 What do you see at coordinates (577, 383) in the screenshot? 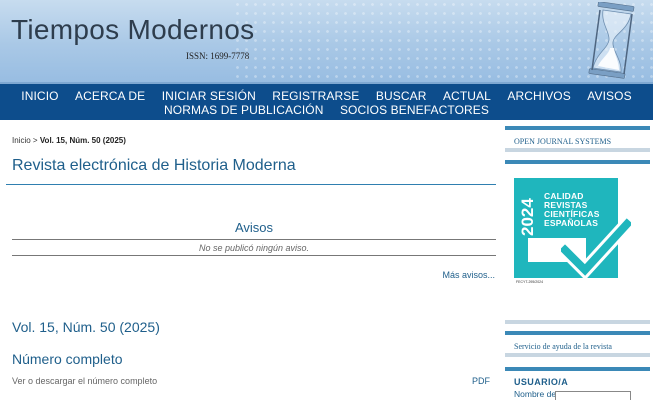
I see `usuario-block: USUARIO/A Nombre de usuario/a` at bounding box center [577, 383].